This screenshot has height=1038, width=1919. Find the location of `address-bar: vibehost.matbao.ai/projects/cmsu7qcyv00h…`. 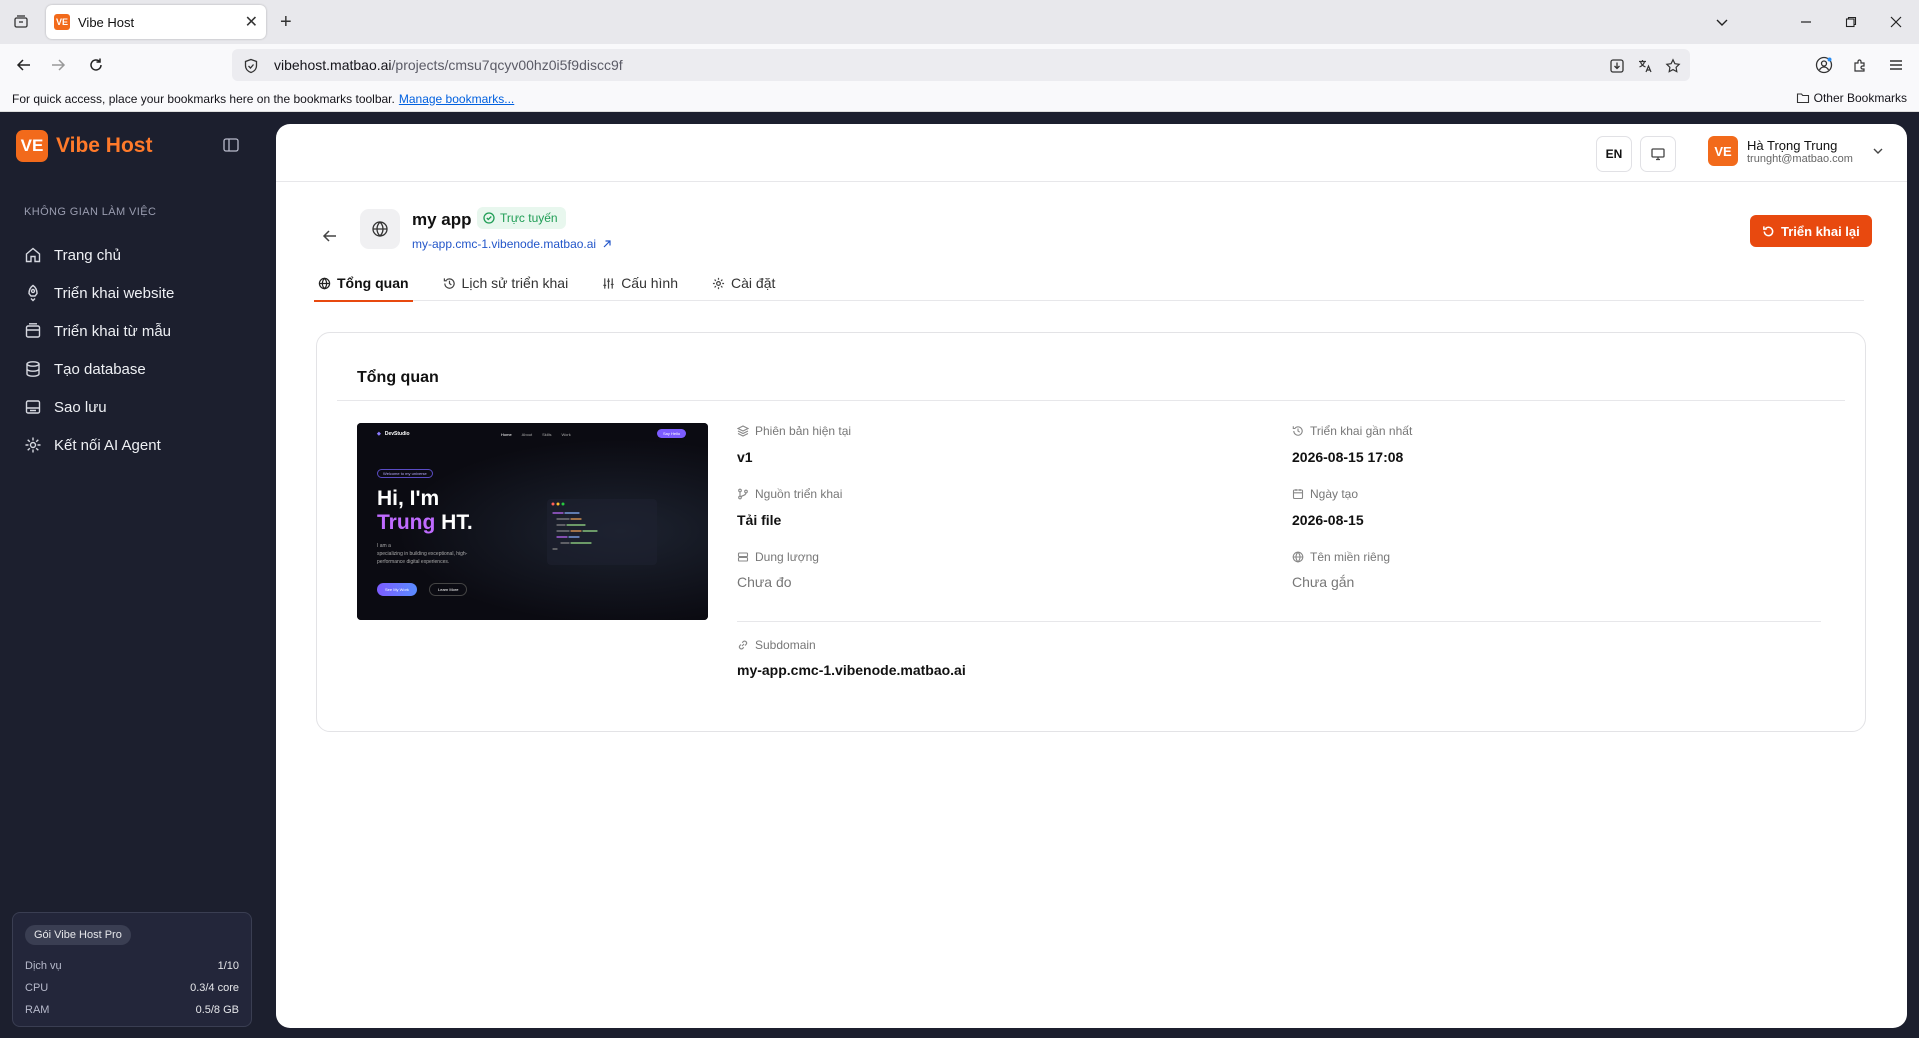

address-bar: vibehost.matbao.ai/projects/cmsu7qcyv00h… is located at coordinates (961, 65).